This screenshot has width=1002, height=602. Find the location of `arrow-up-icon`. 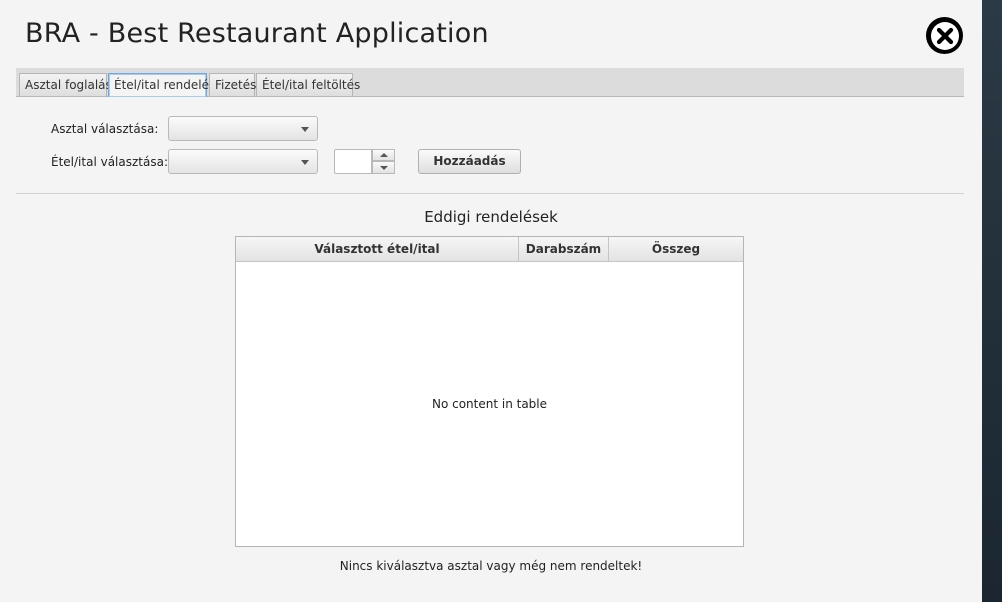

arrow-up-icon is located at coordinates (384, 155).